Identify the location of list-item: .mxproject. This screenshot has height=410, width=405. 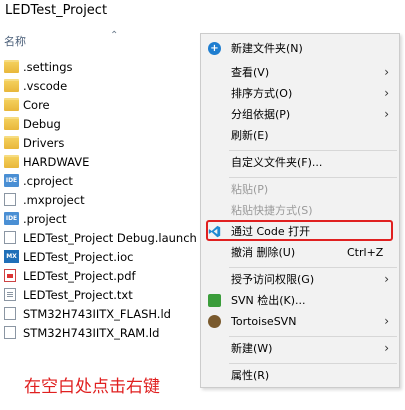
(100, 199).